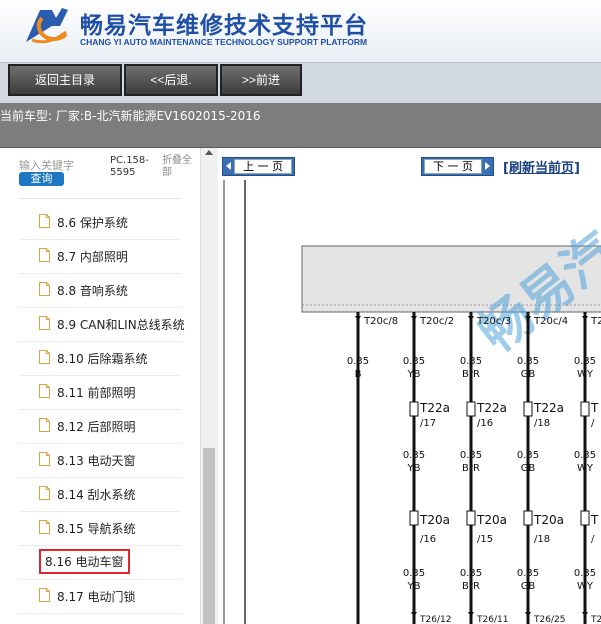  I want to click on home-button: 返回主目录, so click(65, 80).